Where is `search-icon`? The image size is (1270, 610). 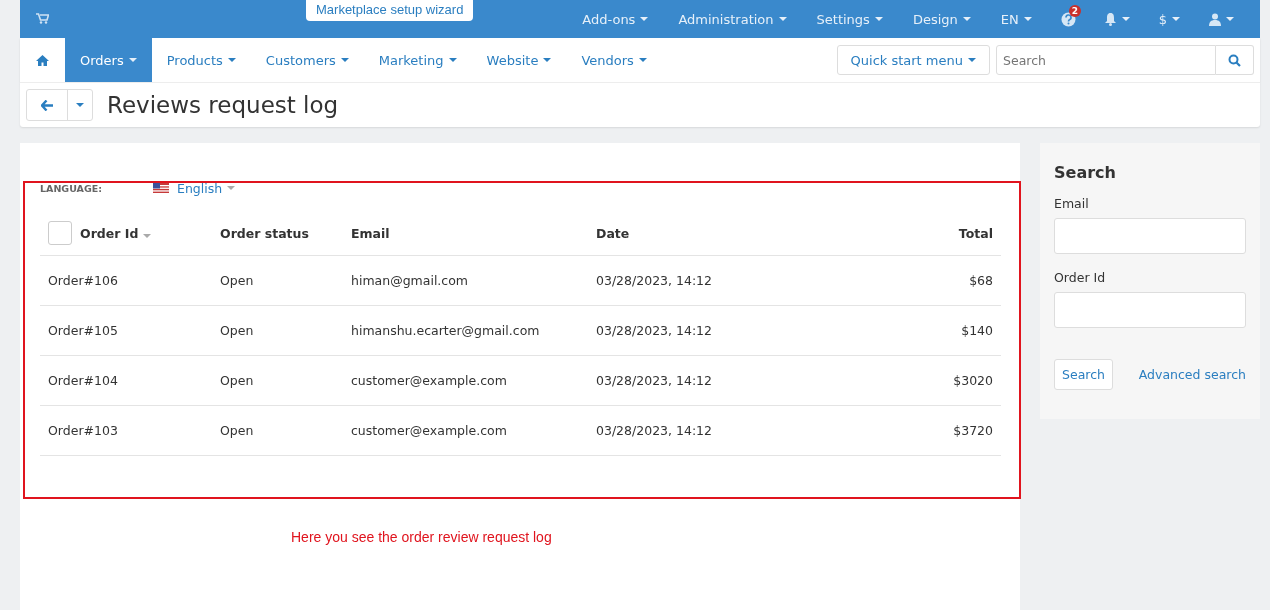
search-icon is located at coordinates (1234, 60).